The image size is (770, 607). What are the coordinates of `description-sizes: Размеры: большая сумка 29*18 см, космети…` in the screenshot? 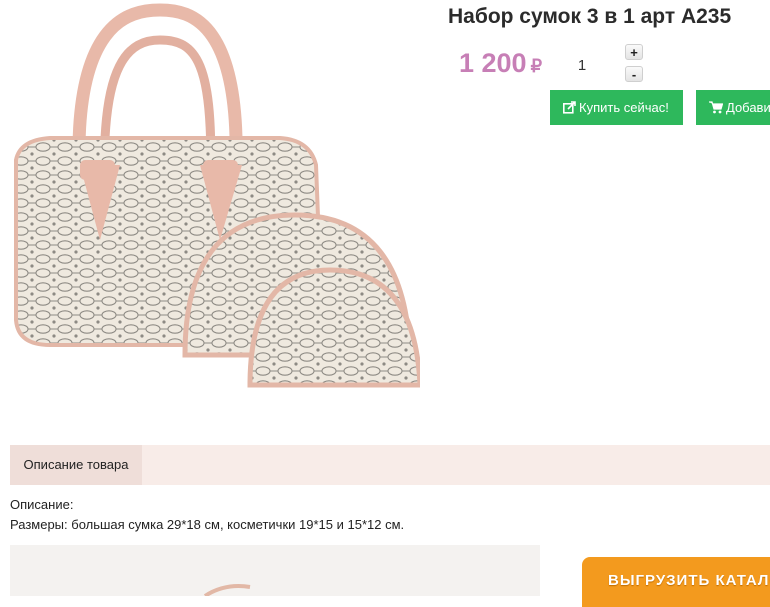 It's located at (207, 524).